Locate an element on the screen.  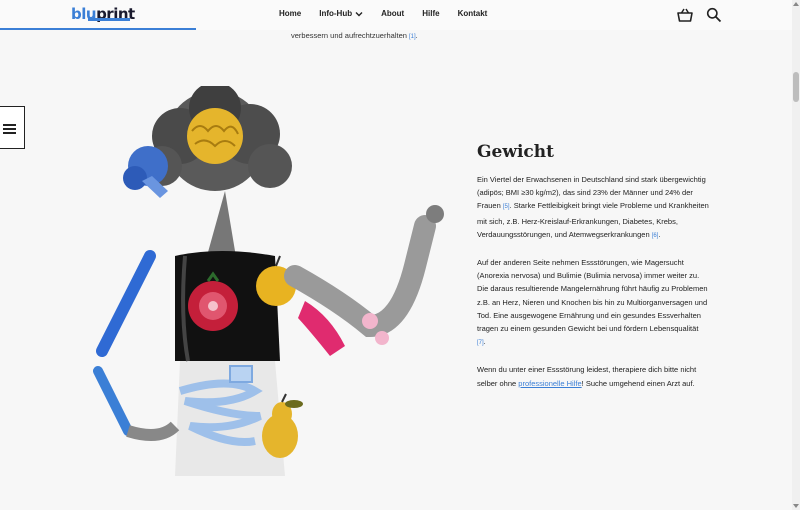
intro-tail-text: verbessern und aufrechtzuerhalten [1]. is located at coordinates (354, 35).